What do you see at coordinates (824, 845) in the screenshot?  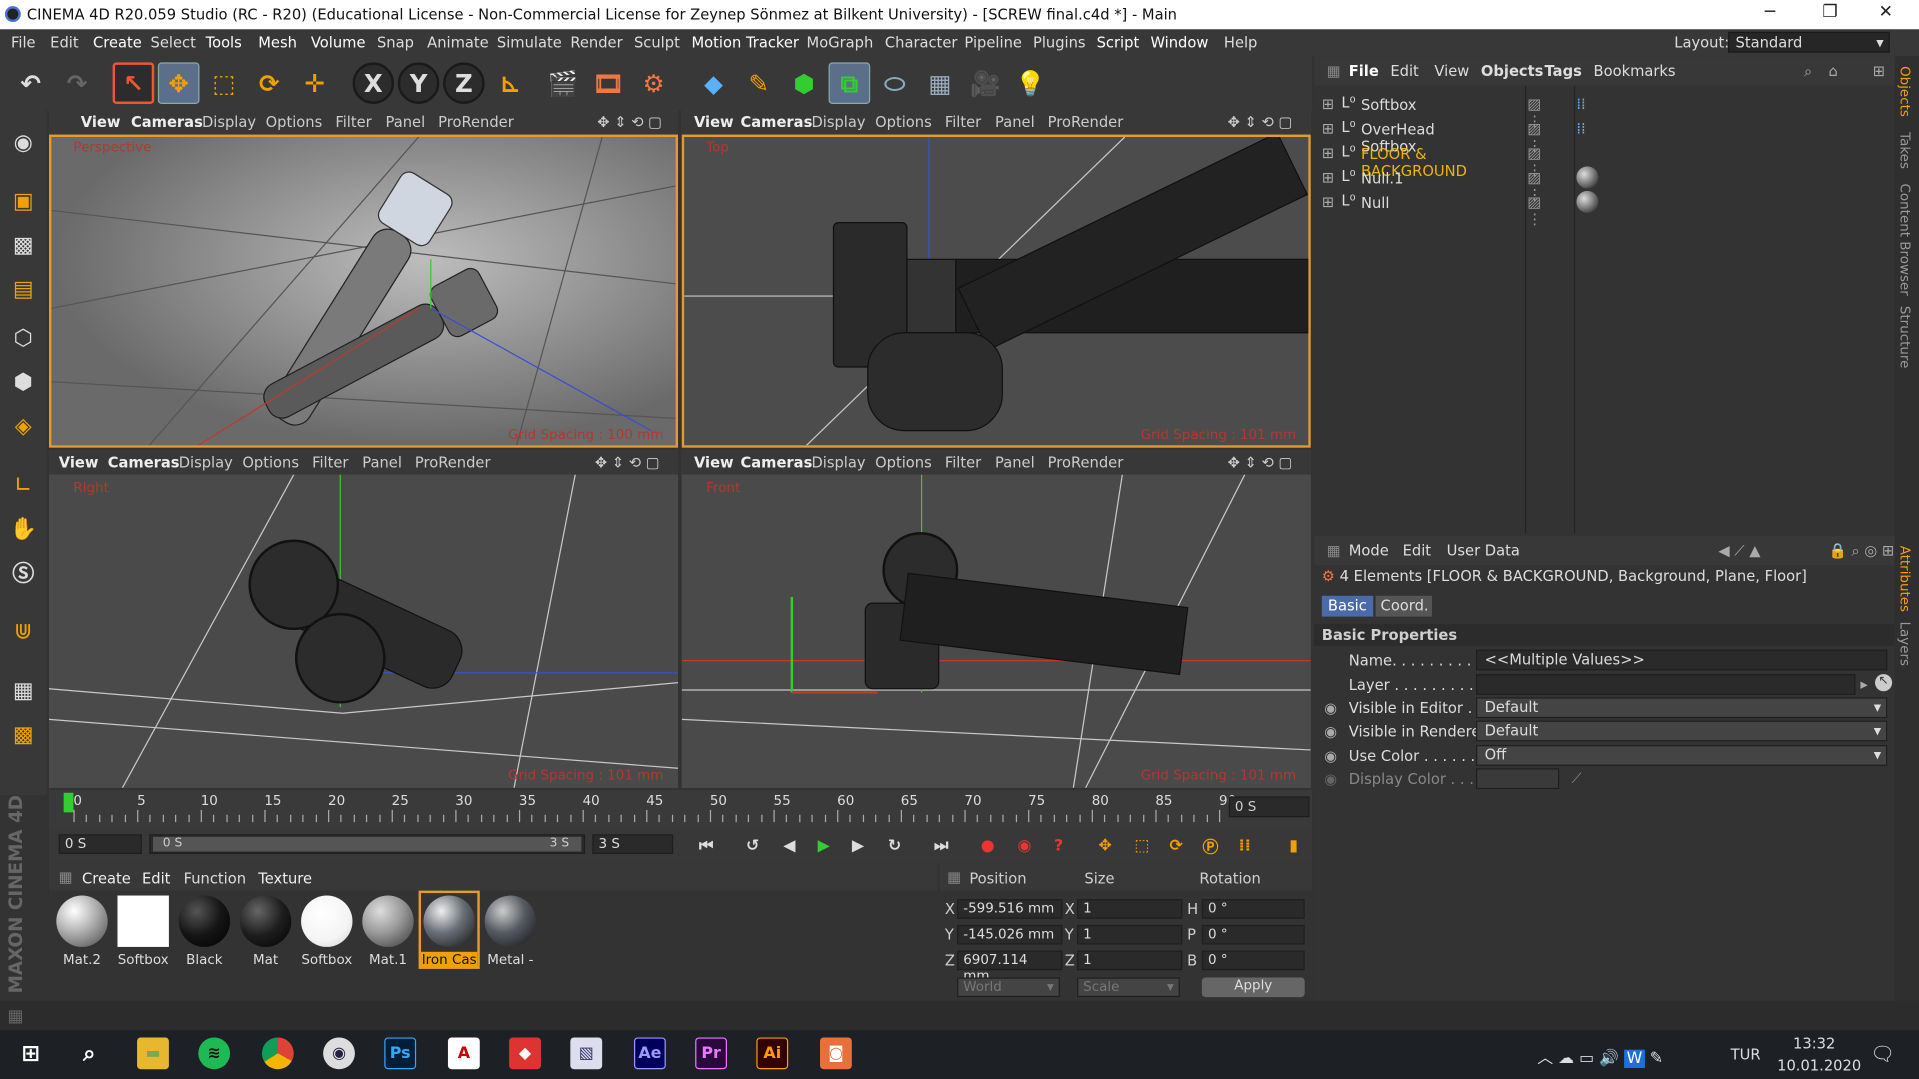 I see `play-icon: ▶` at bounding box center [824, 845].